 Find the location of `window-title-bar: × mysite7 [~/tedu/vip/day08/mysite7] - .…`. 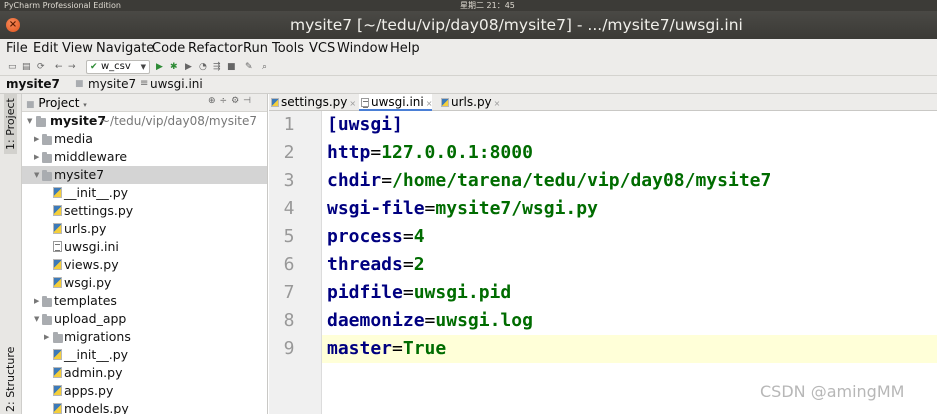

window-title-bar: × mysite7 [~/tedu/vip/day08/mysite7] - .… is located at coordinates (468, 25).